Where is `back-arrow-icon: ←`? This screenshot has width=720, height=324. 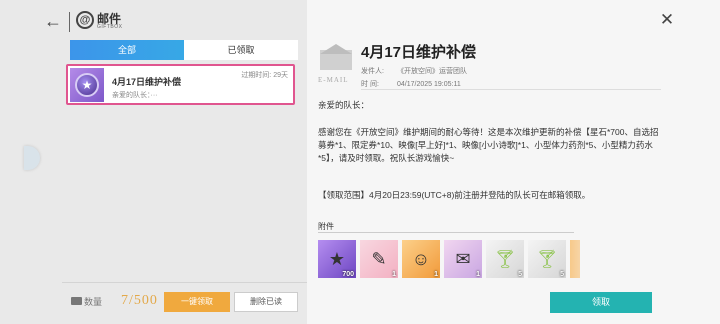
back-arrow-icon: ← is located at coordinates (53, 21).